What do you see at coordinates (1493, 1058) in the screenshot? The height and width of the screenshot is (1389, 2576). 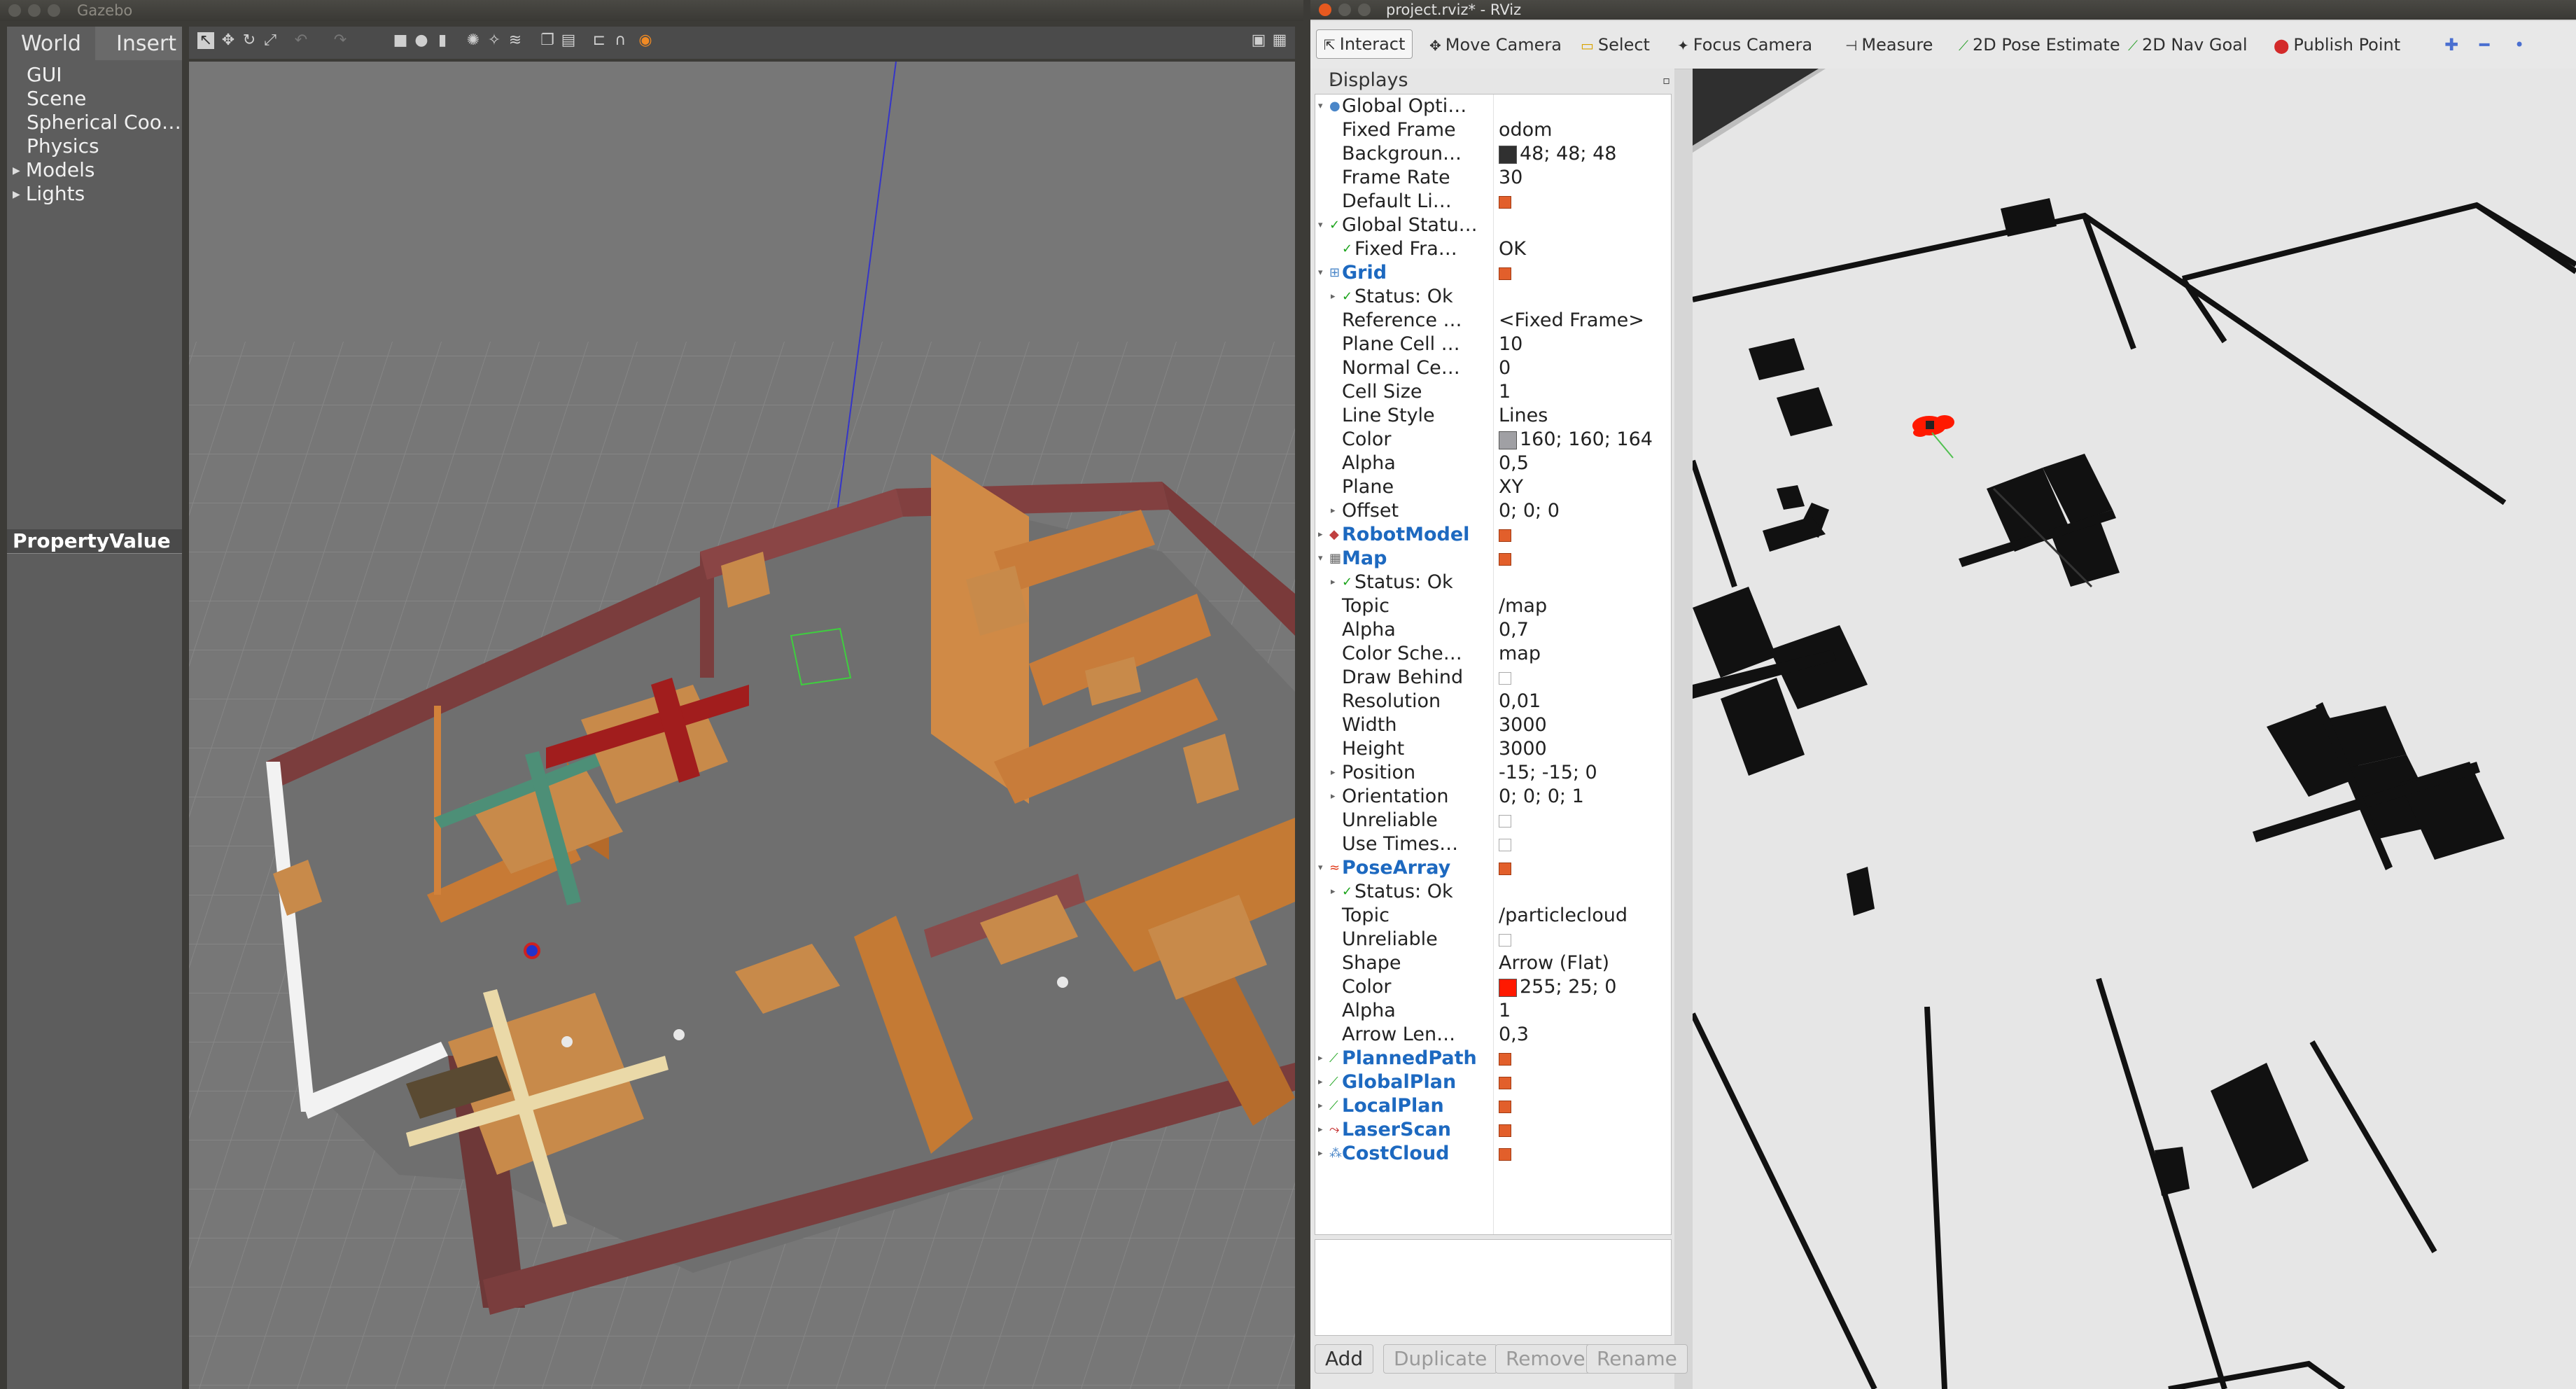 I see `display-row: ▸ ⟋ PlannedPath` at bounding box center [1493, 1058].